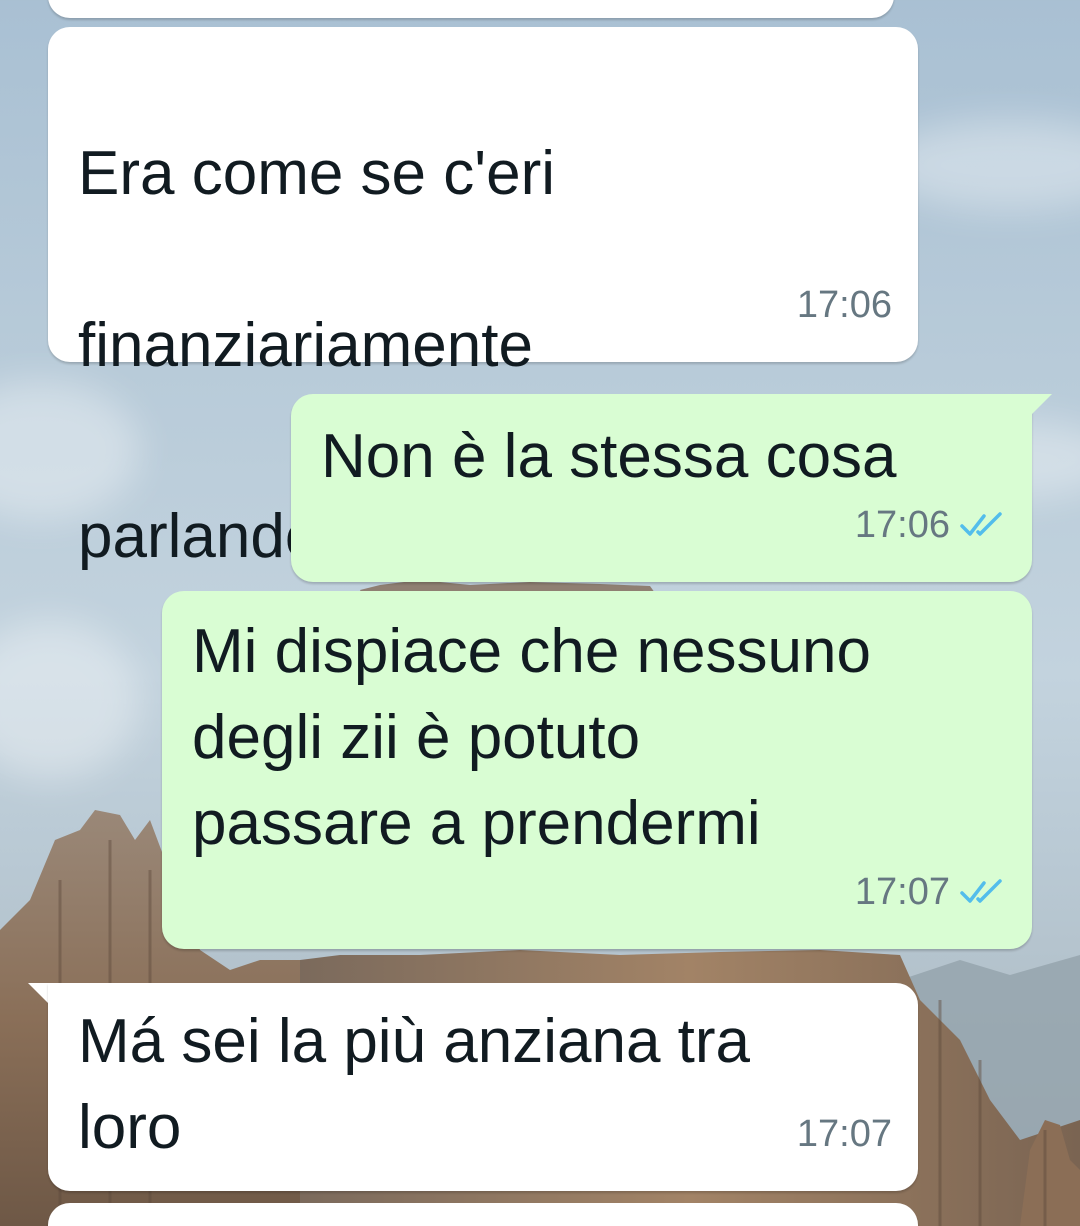  Describe the element at coordinates (471, 9) in the screenshot. I see `message-bubble-partial-top` at that location.